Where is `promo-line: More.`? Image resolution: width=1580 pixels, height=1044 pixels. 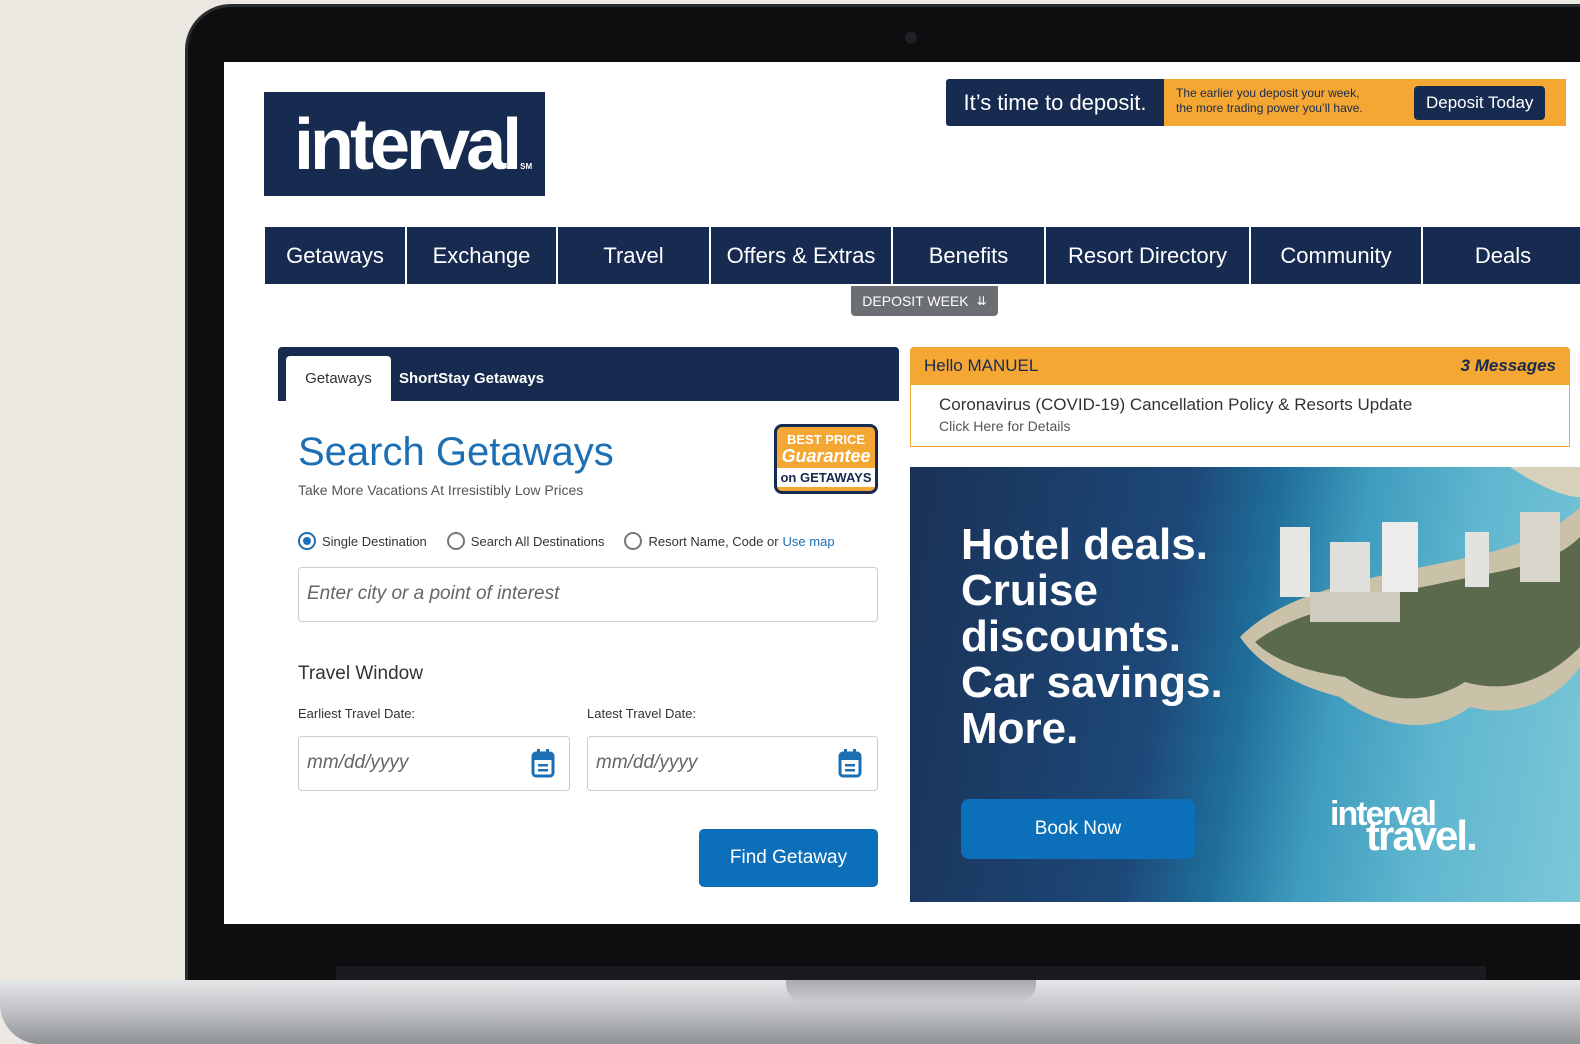
promo-line: More. is located at coordinates (1020, 728).